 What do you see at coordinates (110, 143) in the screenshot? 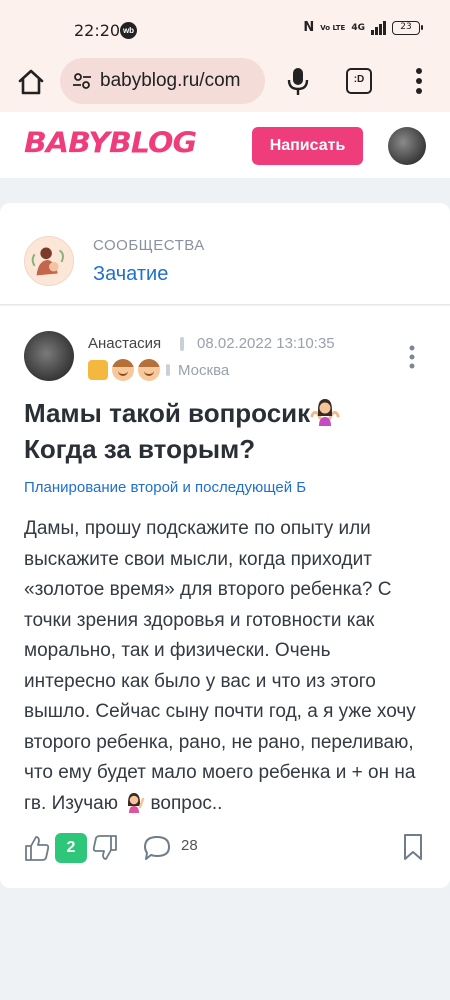
I see `babyblog-logo: BABYBLOG` at bounding box center [110, 143].